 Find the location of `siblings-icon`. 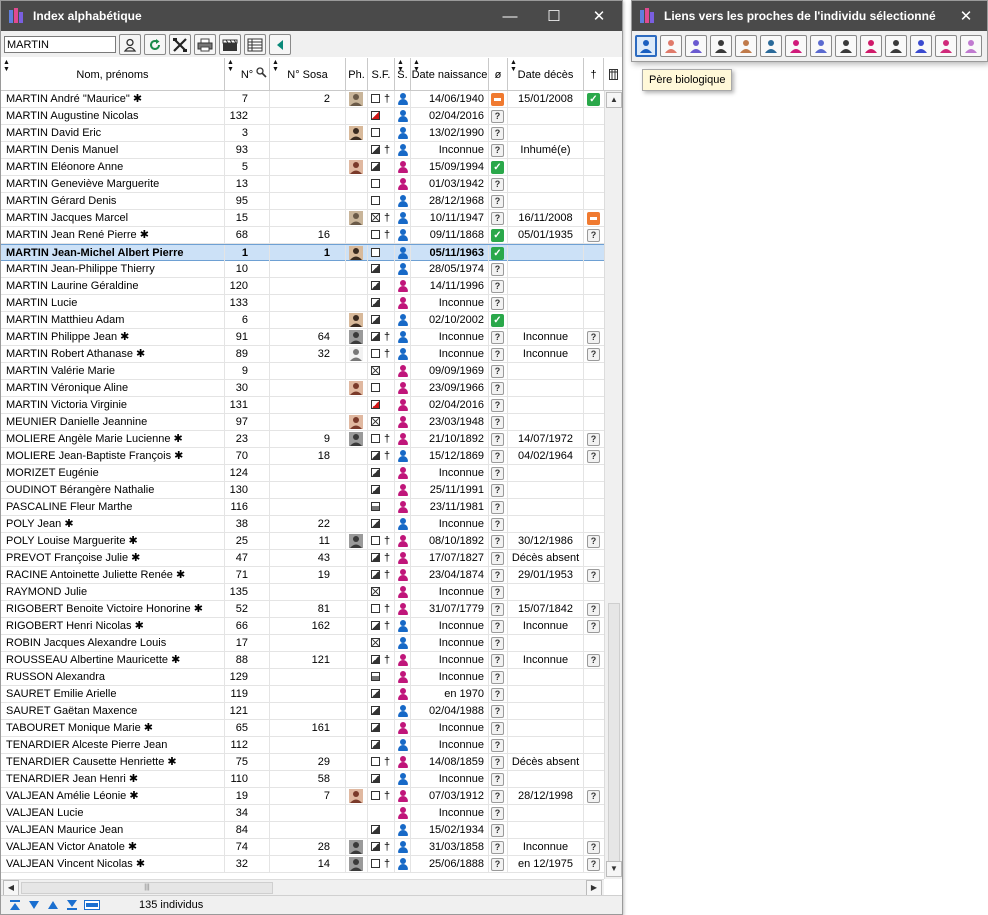

siblings-icon is located at coordinates (721, 46).